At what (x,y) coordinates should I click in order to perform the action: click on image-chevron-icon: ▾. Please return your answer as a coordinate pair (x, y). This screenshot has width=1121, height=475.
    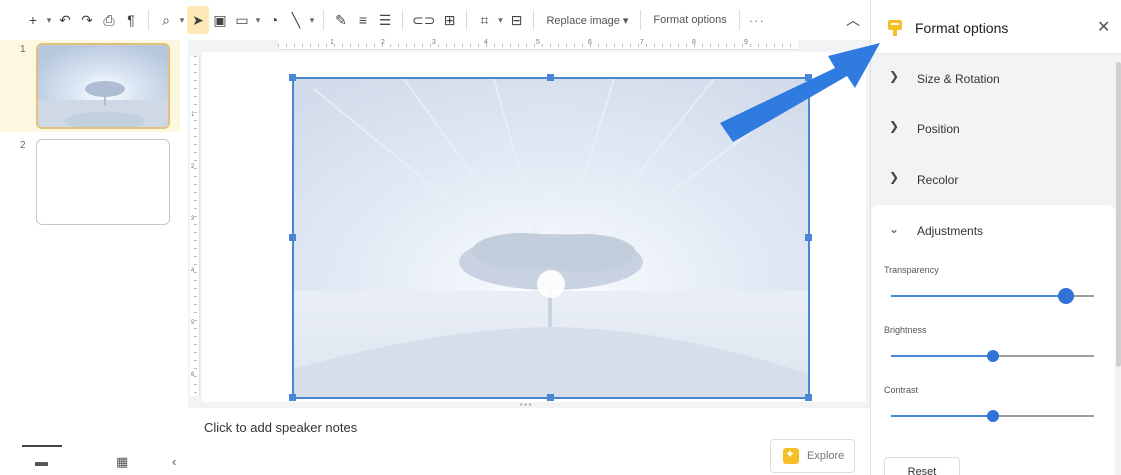
    Looking at the image, I should click on (258, 20).